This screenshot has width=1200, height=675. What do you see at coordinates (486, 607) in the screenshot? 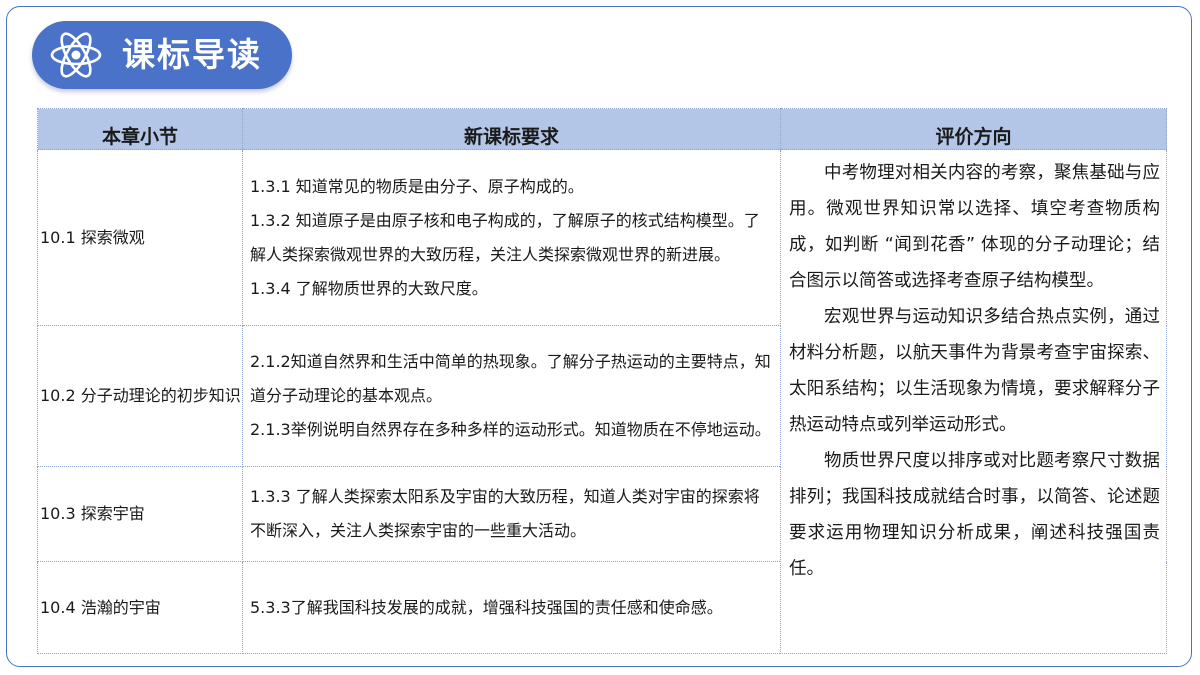
I see `requirement-item: 5.3.3了解我国科技发展的成就，增强科技强国的责任感和使命感。` at bounding box center [486, 607].